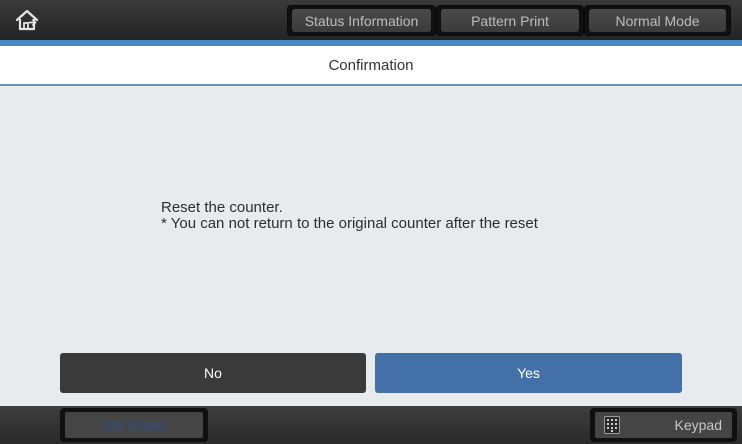 The height and width of the screenshot is (444, 742). What do you see at coordinates (612, 425) in the screenshot?
I see `keypad-icon` at bounding box center [612, 425].